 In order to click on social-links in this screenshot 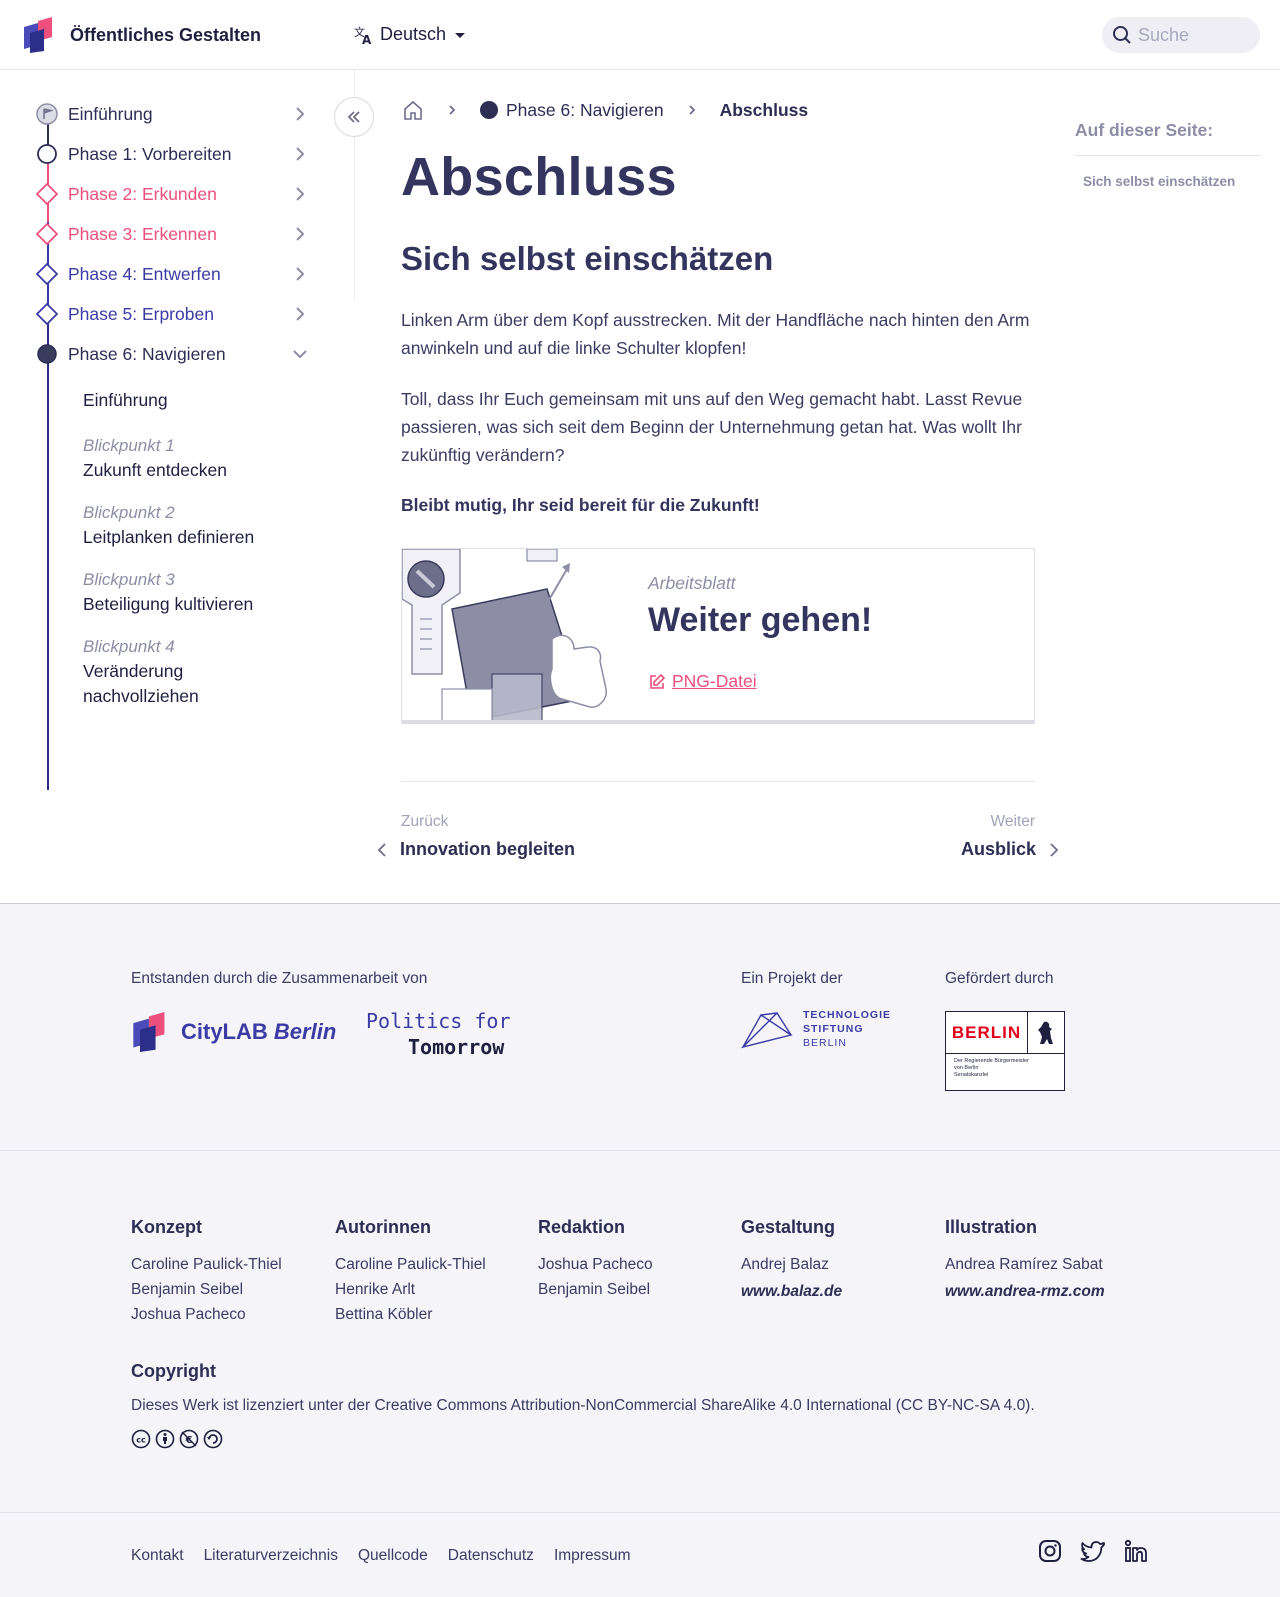, I will do `click(1093, 1551)`.